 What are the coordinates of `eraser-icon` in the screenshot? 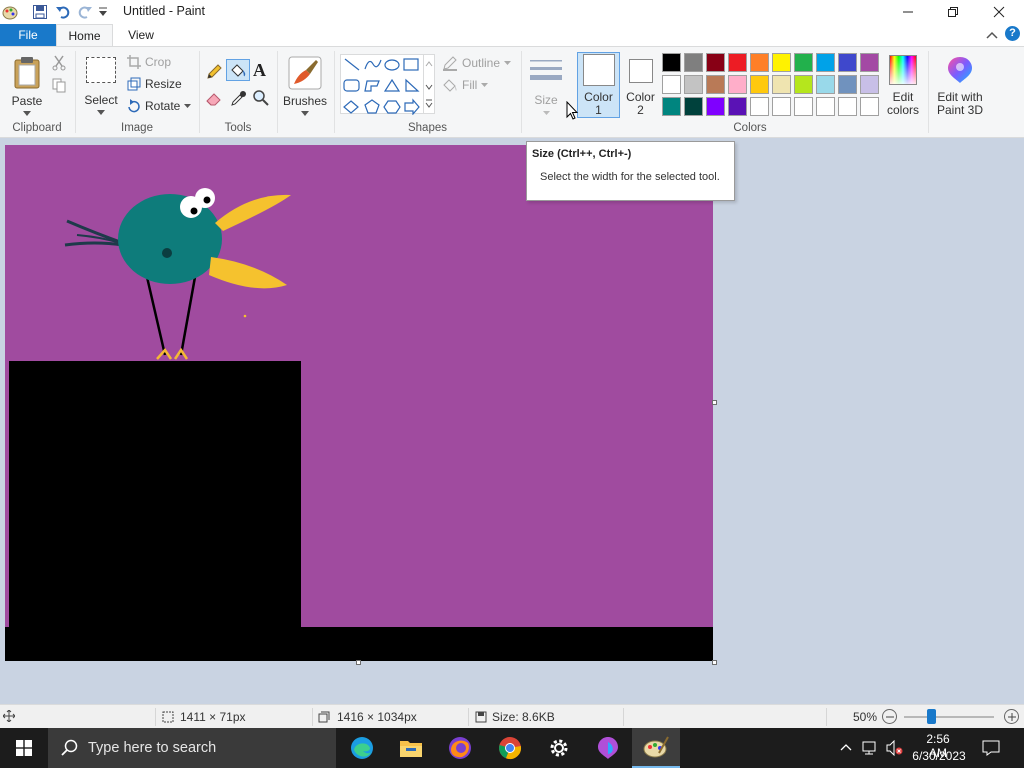 It's located at (214, 99).